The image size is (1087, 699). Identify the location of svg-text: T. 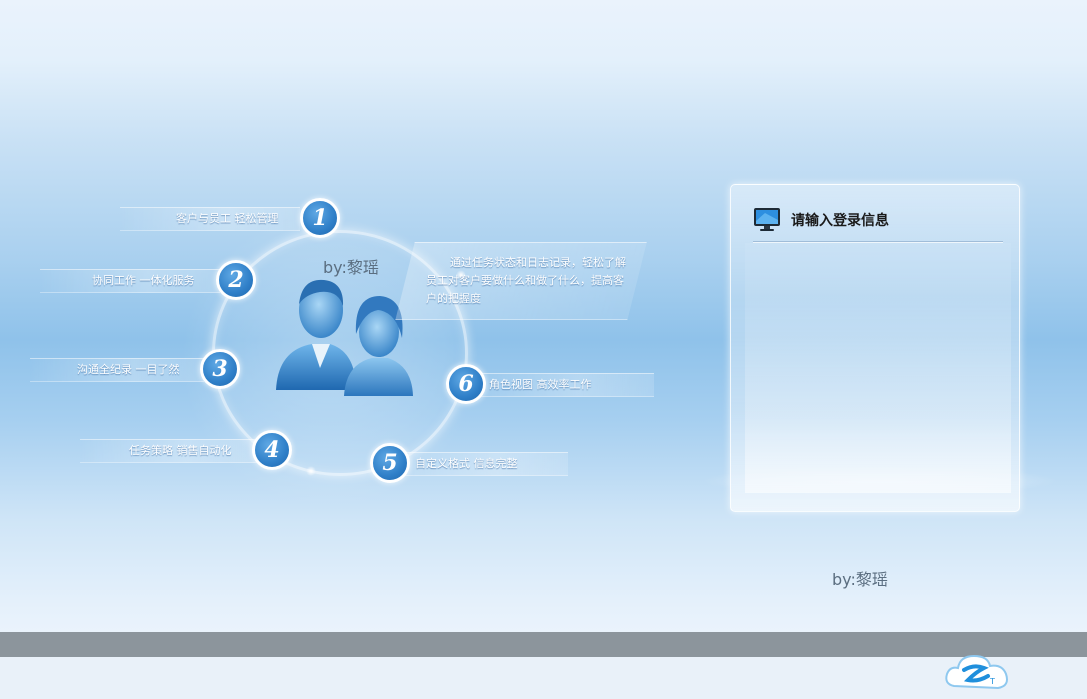
(992, 681).